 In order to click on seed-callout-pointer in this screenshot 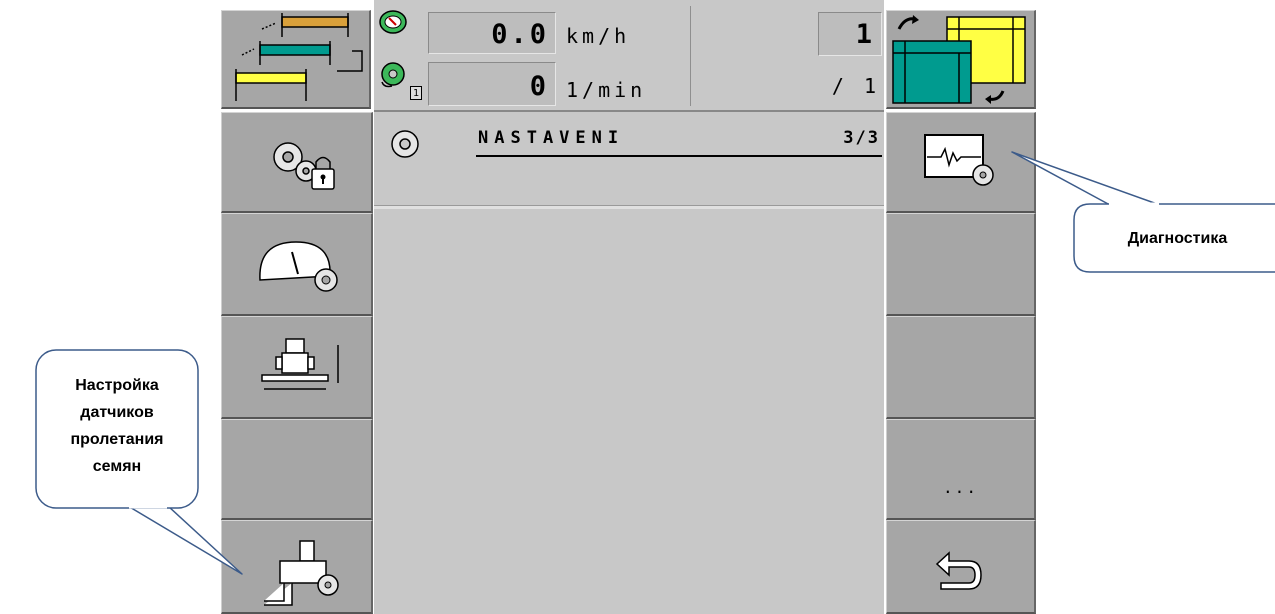, I will do `click(185, 540)`.